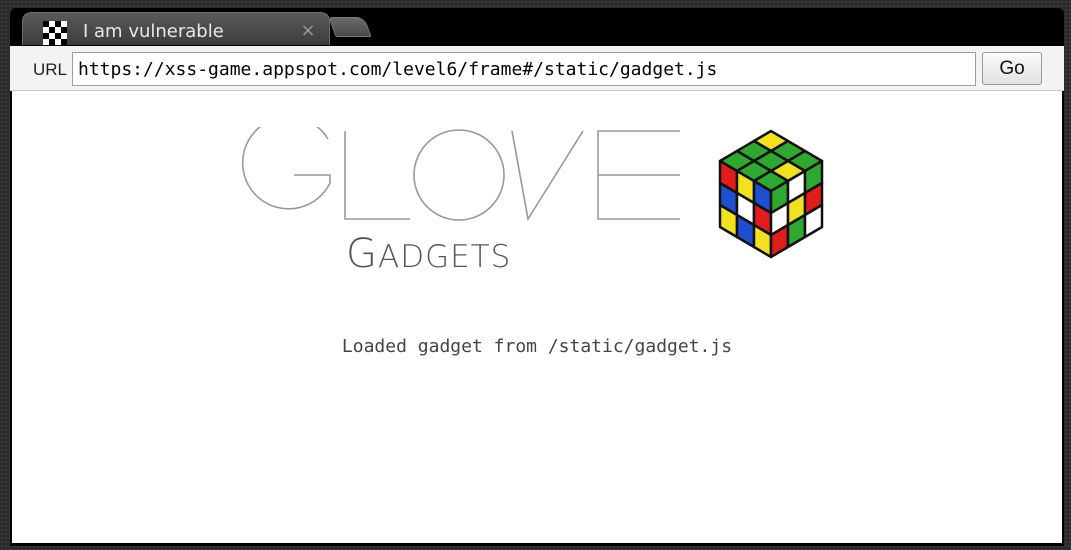 This screenshot has height=550, width=1071. Describe the element at coordinates (771, 194) in the screenshot. I see `rubiks-cube-icon` at that location.